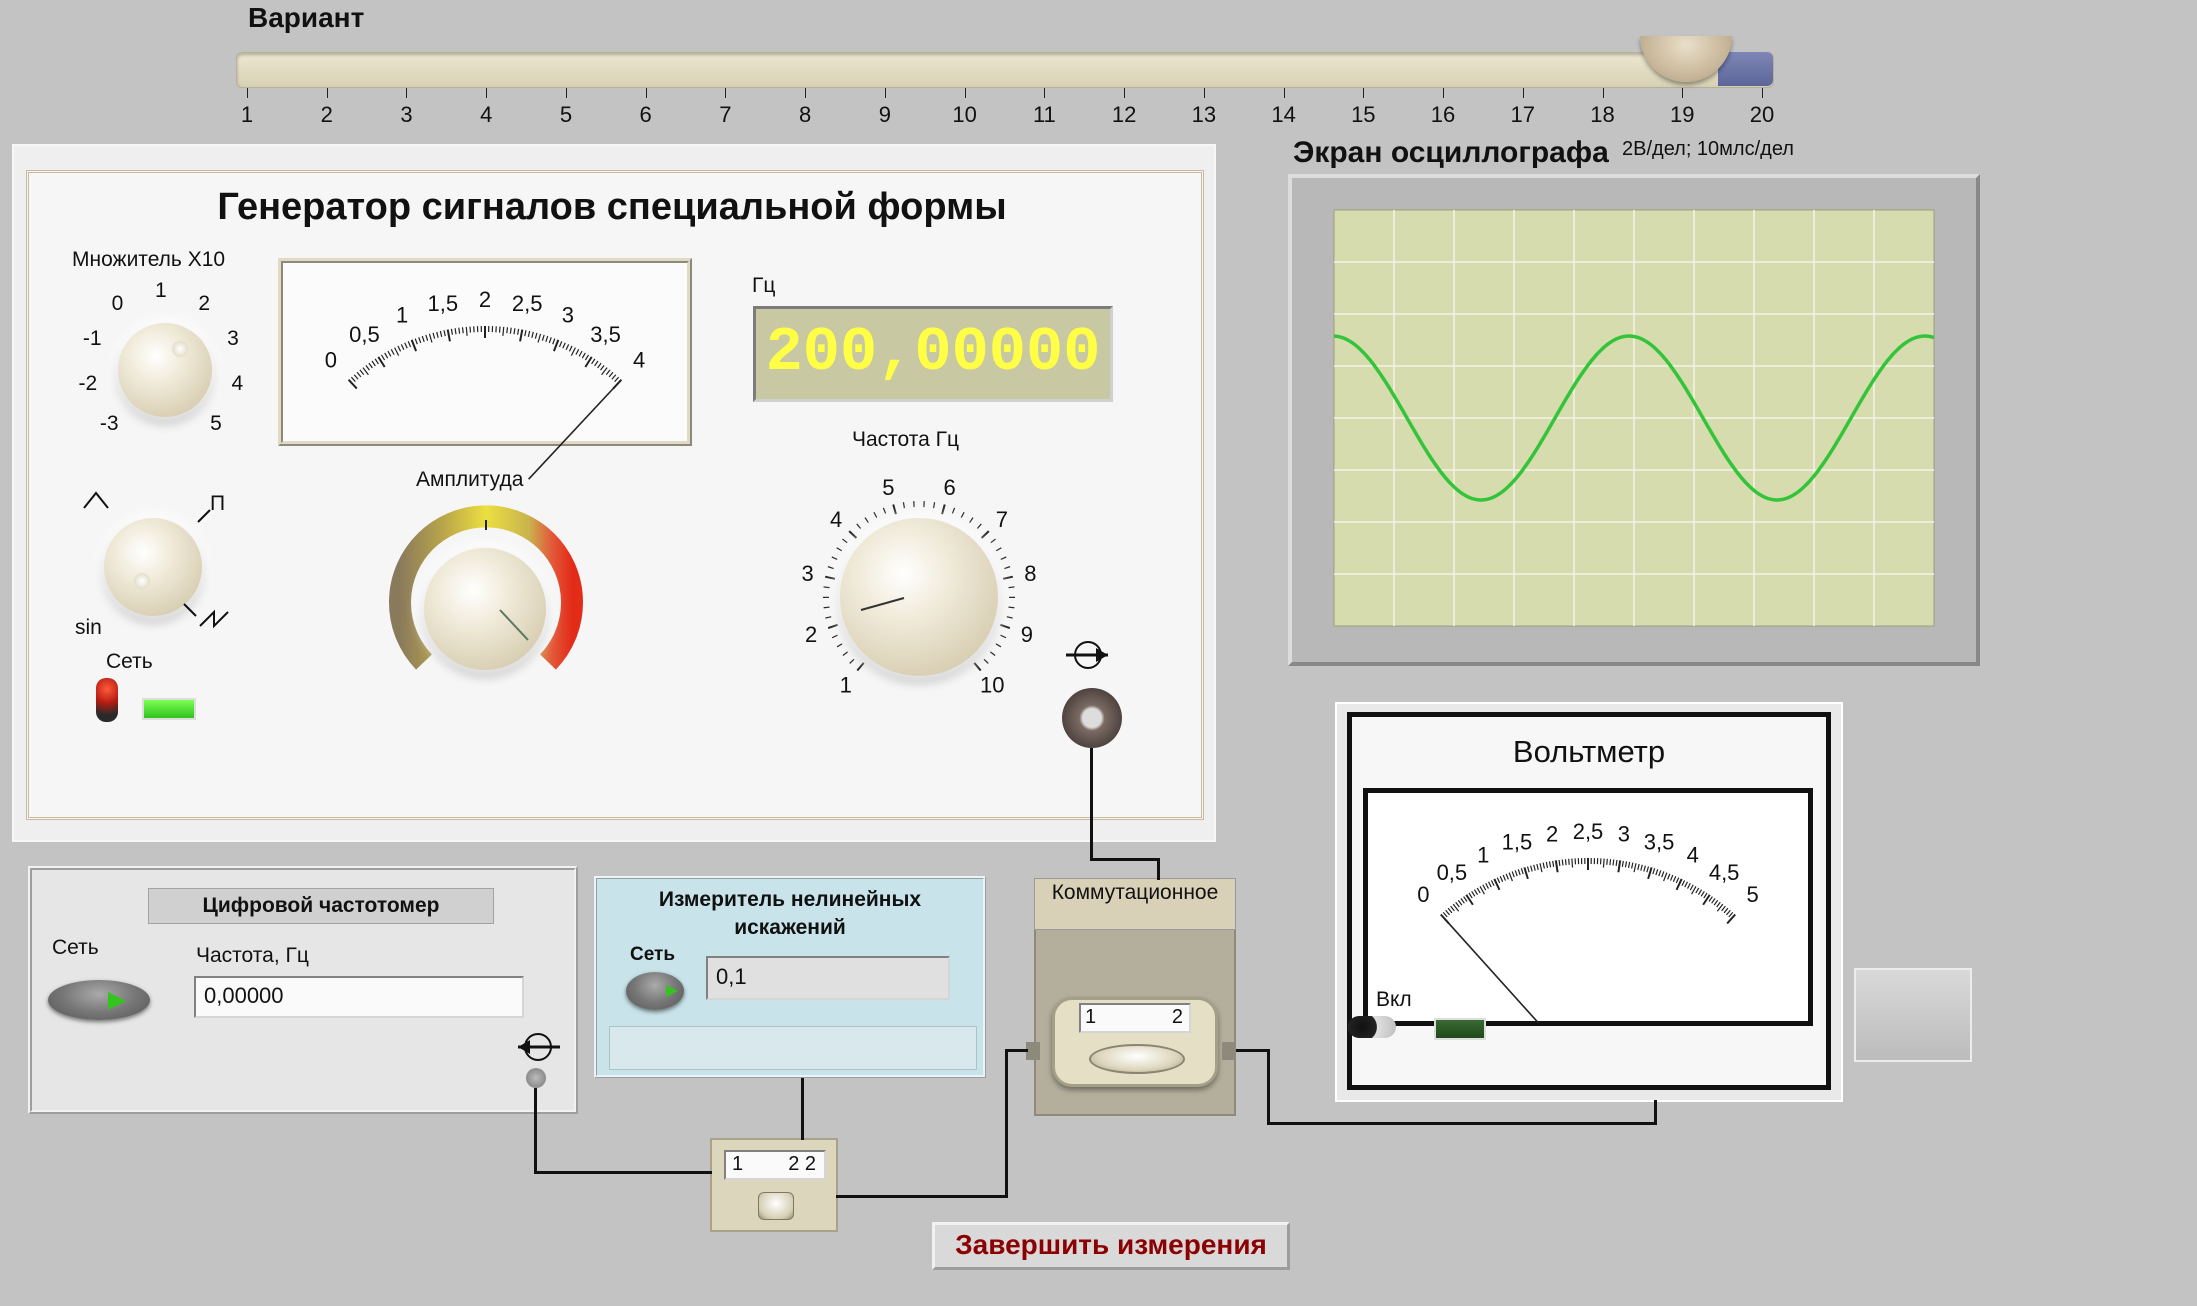 This screenshot has height=1306, width=2197. I want to click on multiplier-knob-indicator, so click(180, 349).